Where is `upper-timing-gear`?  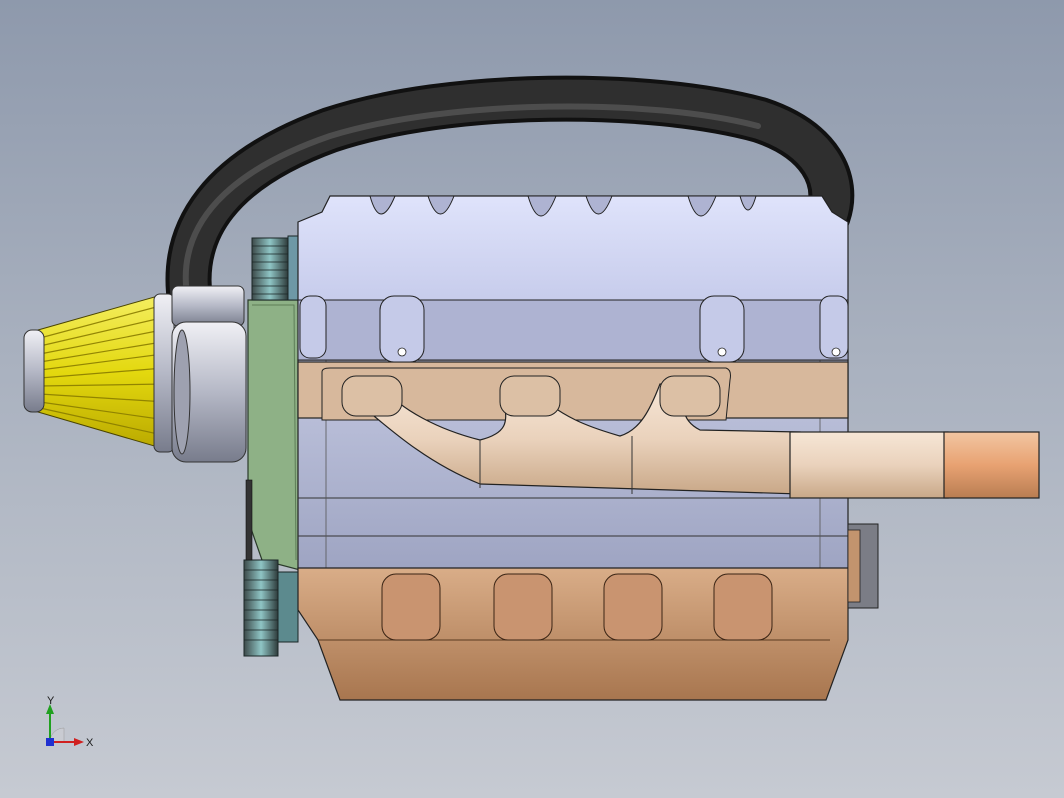
upper-timing-gear is located at coordinates (276, 268).